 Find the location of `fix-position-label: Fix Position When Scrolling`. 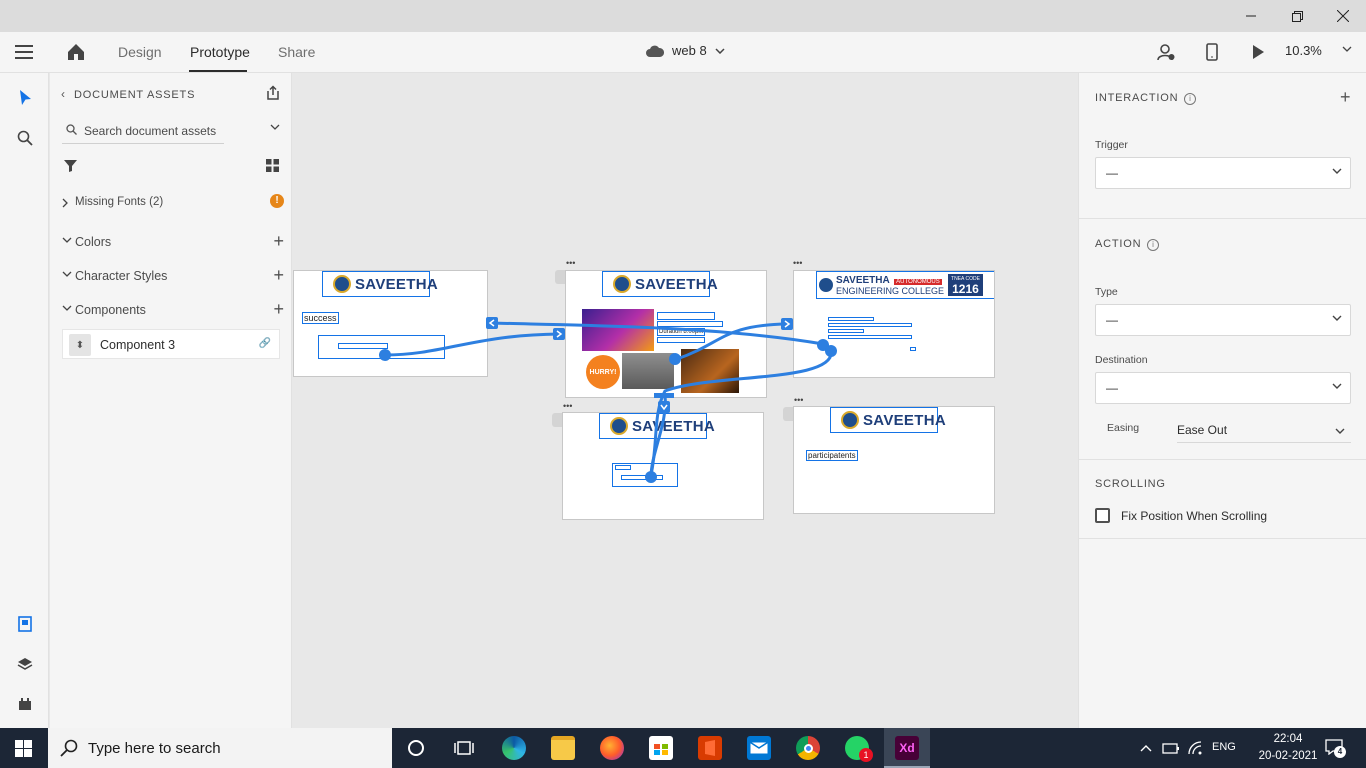

fix-position-label: Fix Position When Scrolling is located at coordinates (1194, 516).